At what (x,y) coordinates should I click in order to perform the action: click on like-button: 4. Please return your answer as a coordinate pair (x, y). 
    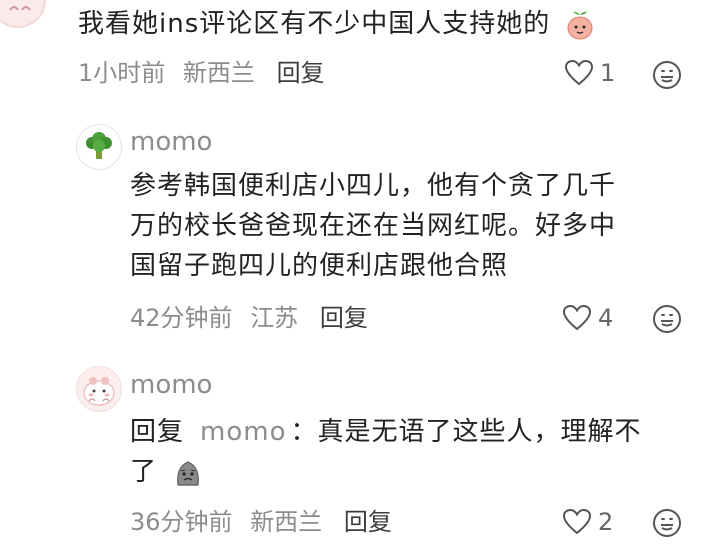
    Looking at the image, I should click on (587, 318).